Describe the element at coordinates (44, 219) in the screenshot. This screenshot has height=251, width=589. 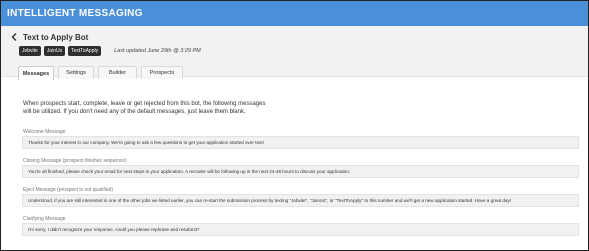
I see `clarifying-message-label: Clarifying Message` at that location.